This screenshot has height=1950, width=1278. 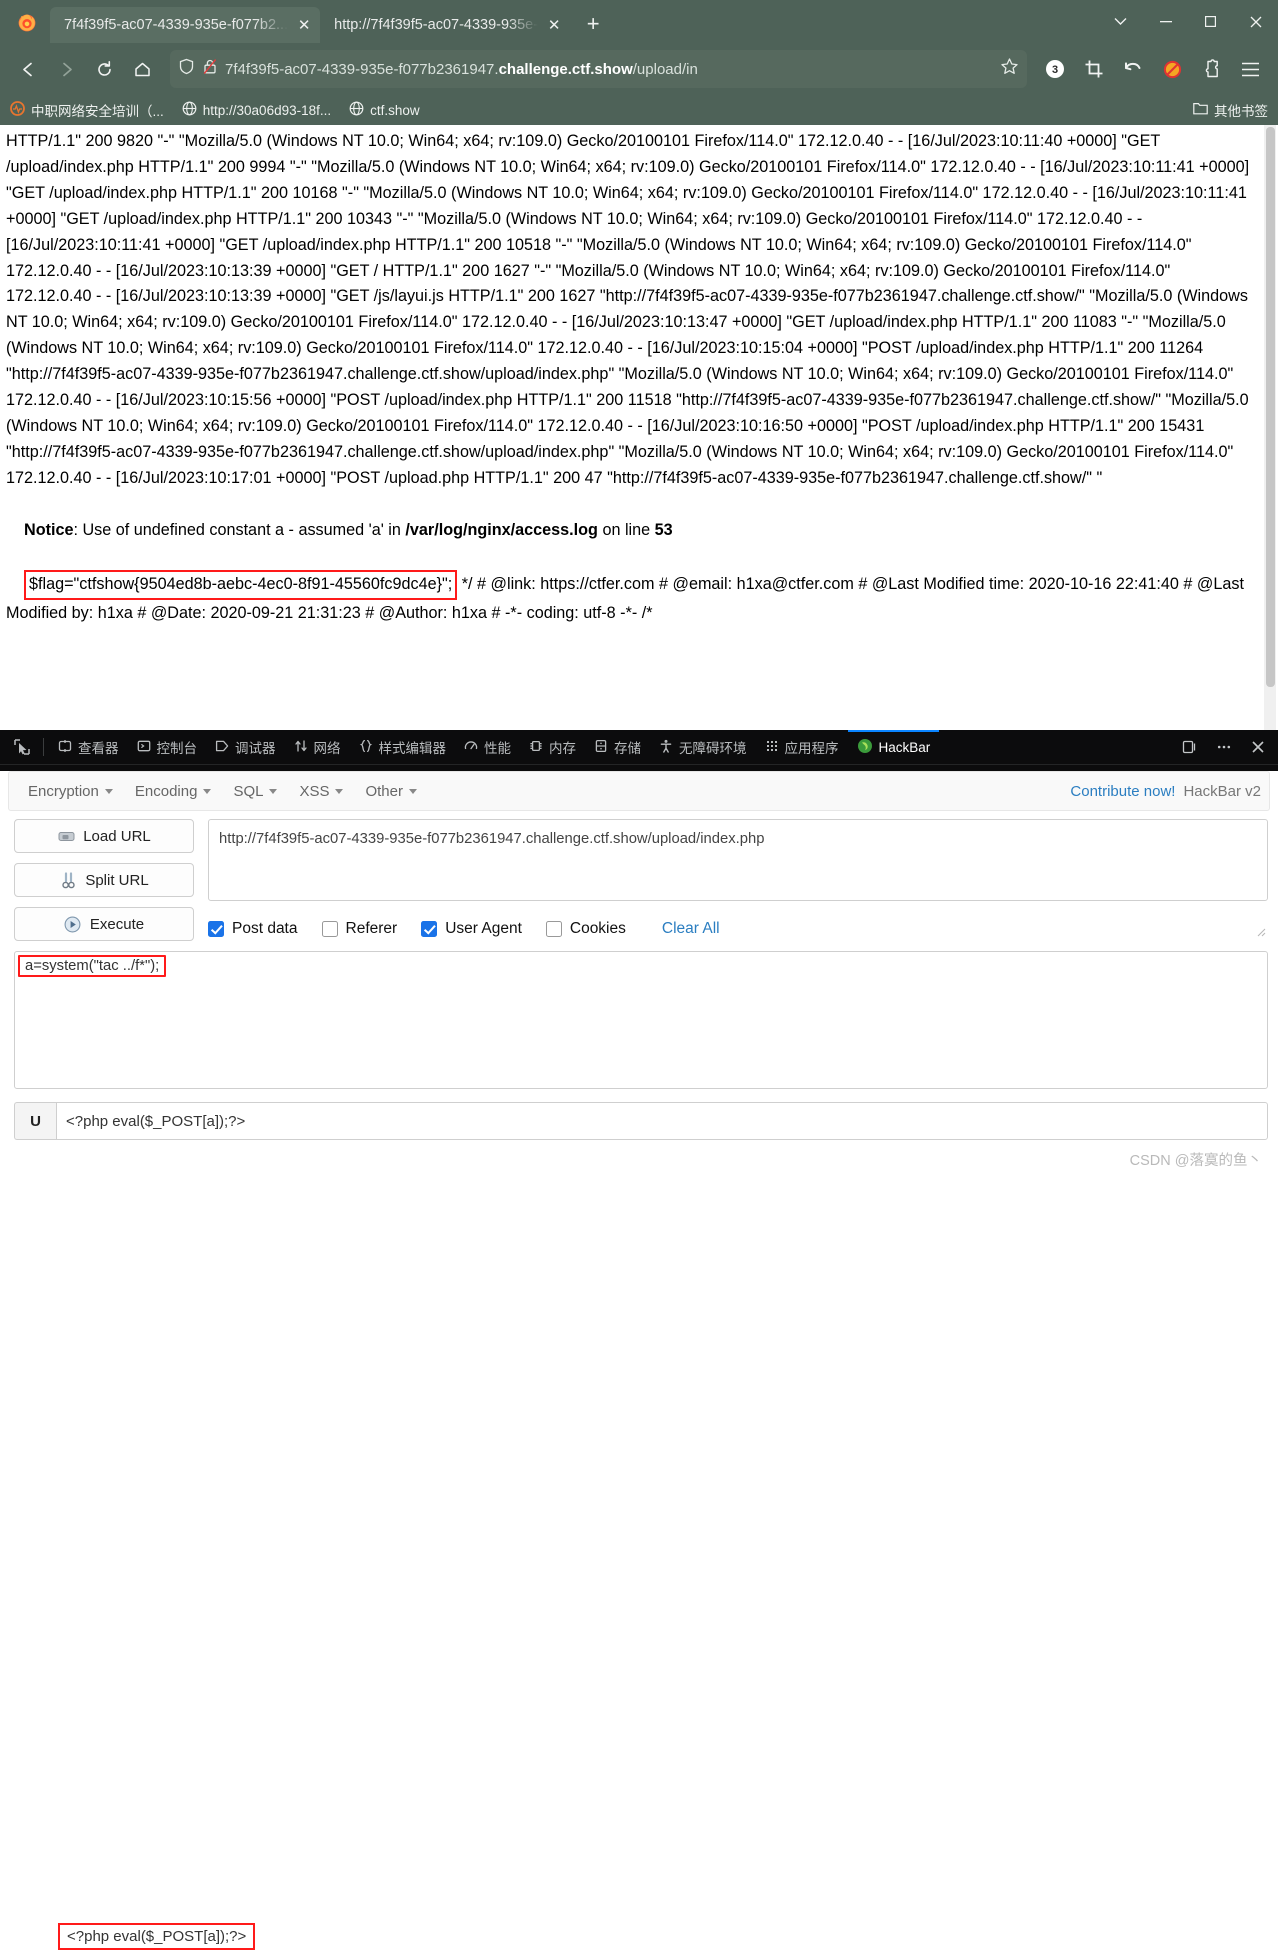 I want to click on minimize-window-icon, so click(x=1165, y=21).